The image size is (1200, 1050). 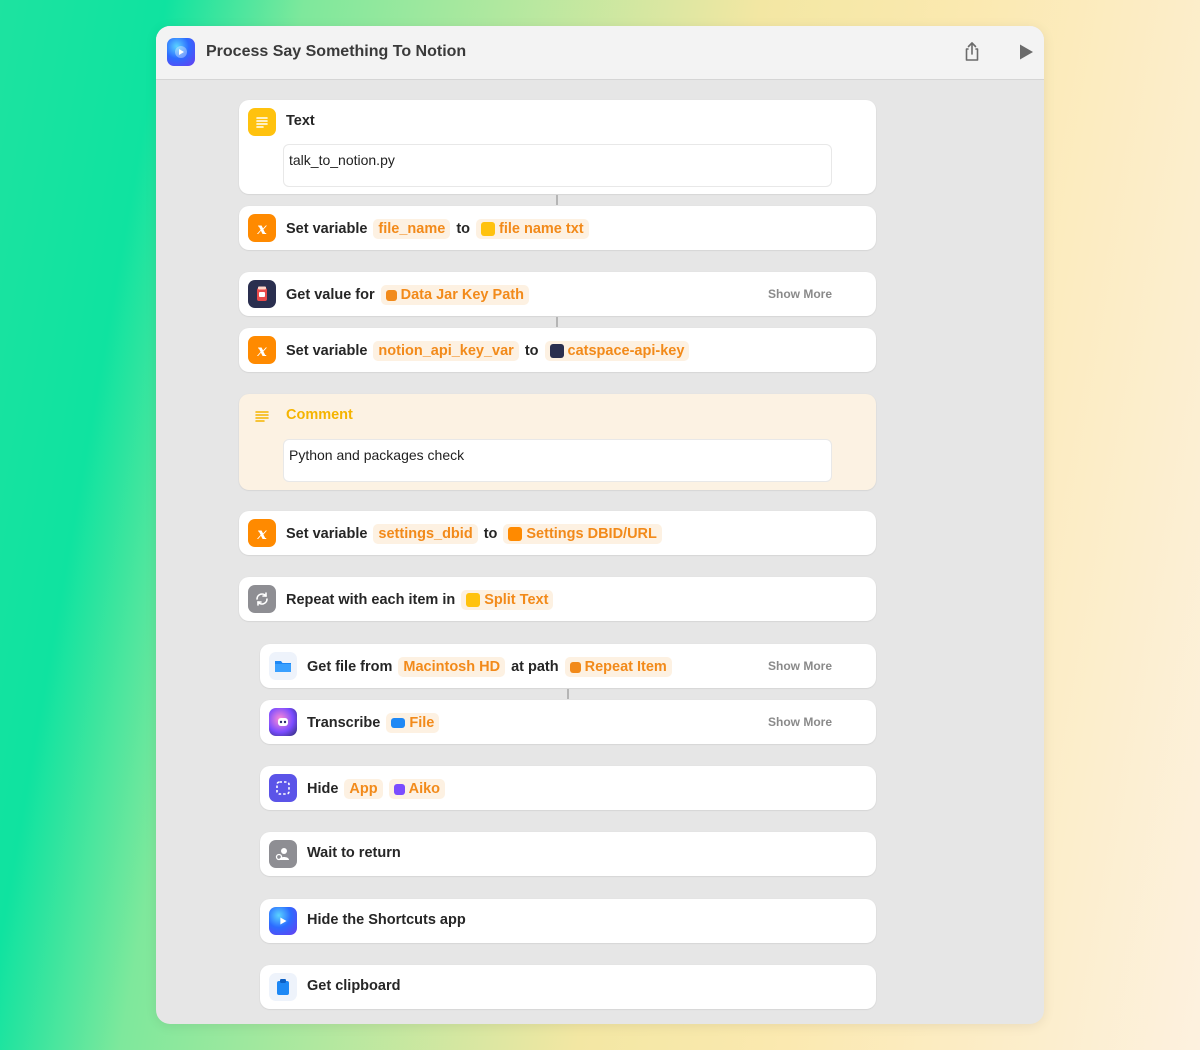 What do you see at coordinates (350, 667) in the screenshot?
I see `action-verb: Get file from` at bounding box center [350, 667].